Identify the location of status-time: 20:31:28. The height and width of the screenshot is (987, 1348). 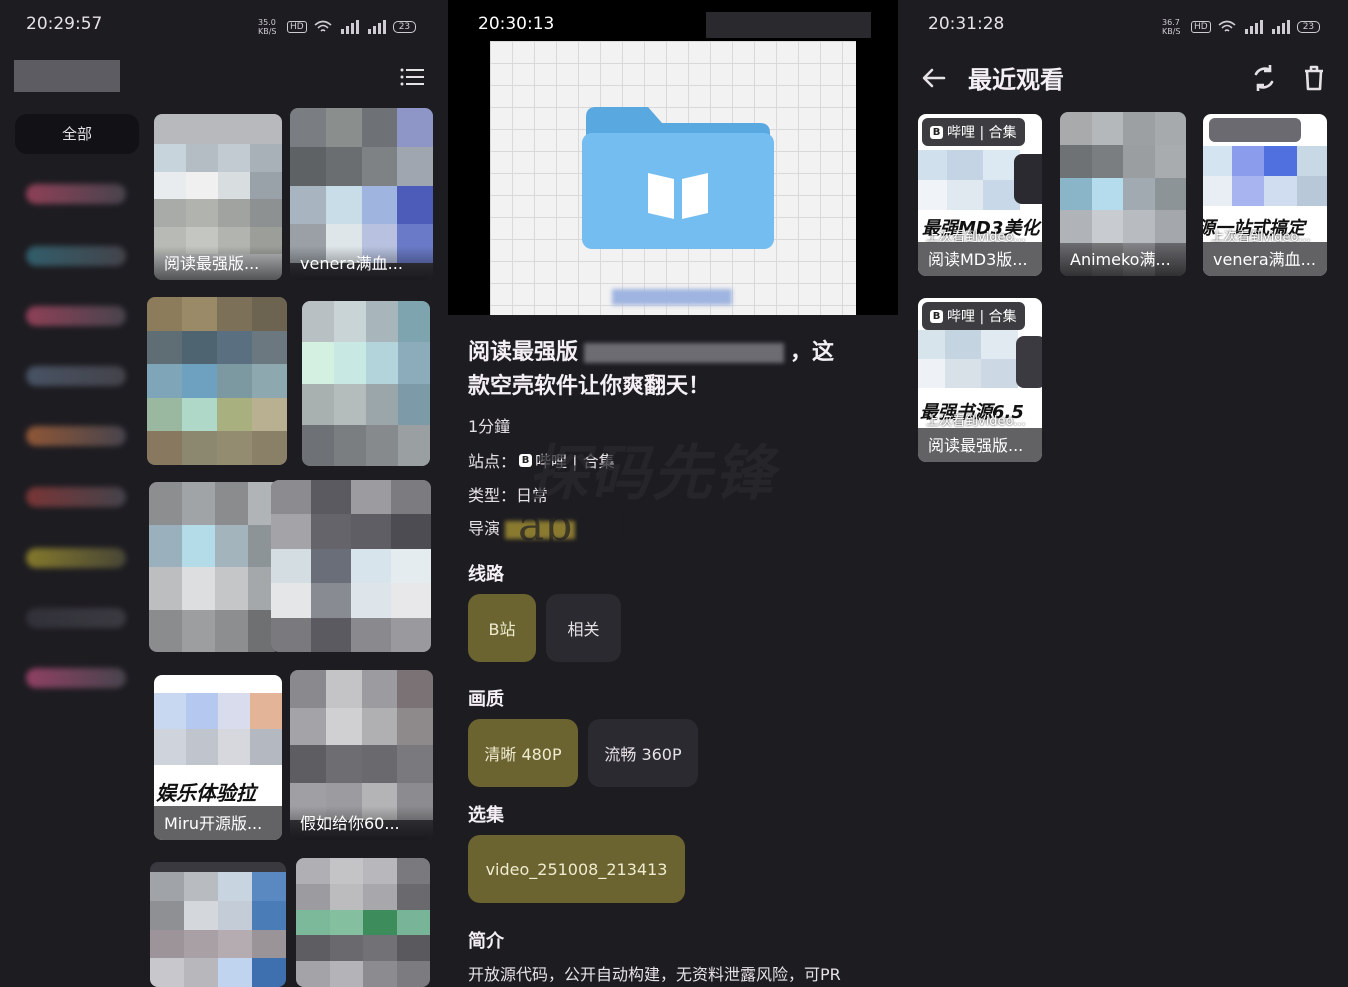
(966, 24).